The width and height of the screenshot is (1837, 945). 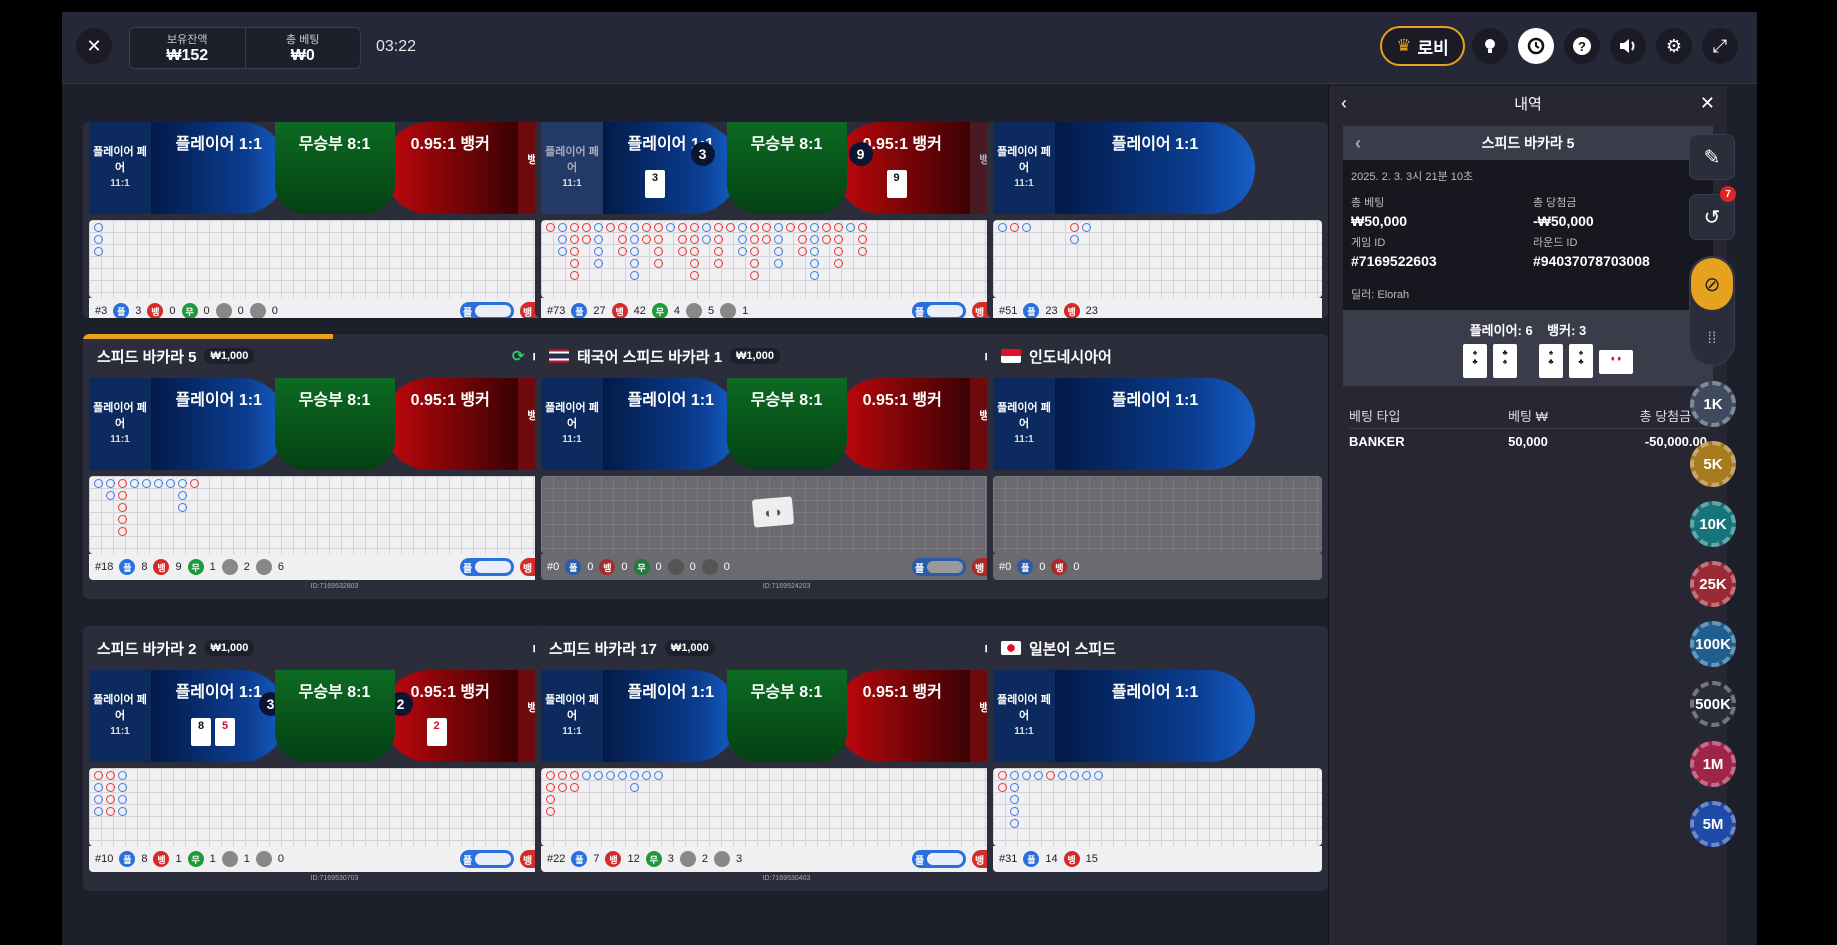 What do you see at coordinates (1344, 103) in the screenshot?
I see `back-chevron-icon: ‹` at bounding box center [1344, 103].